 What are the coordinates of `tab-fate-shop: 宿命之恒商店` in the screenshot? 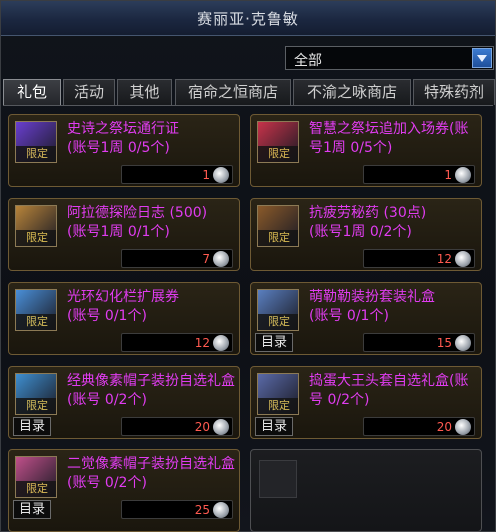 It's located at (233, 92).